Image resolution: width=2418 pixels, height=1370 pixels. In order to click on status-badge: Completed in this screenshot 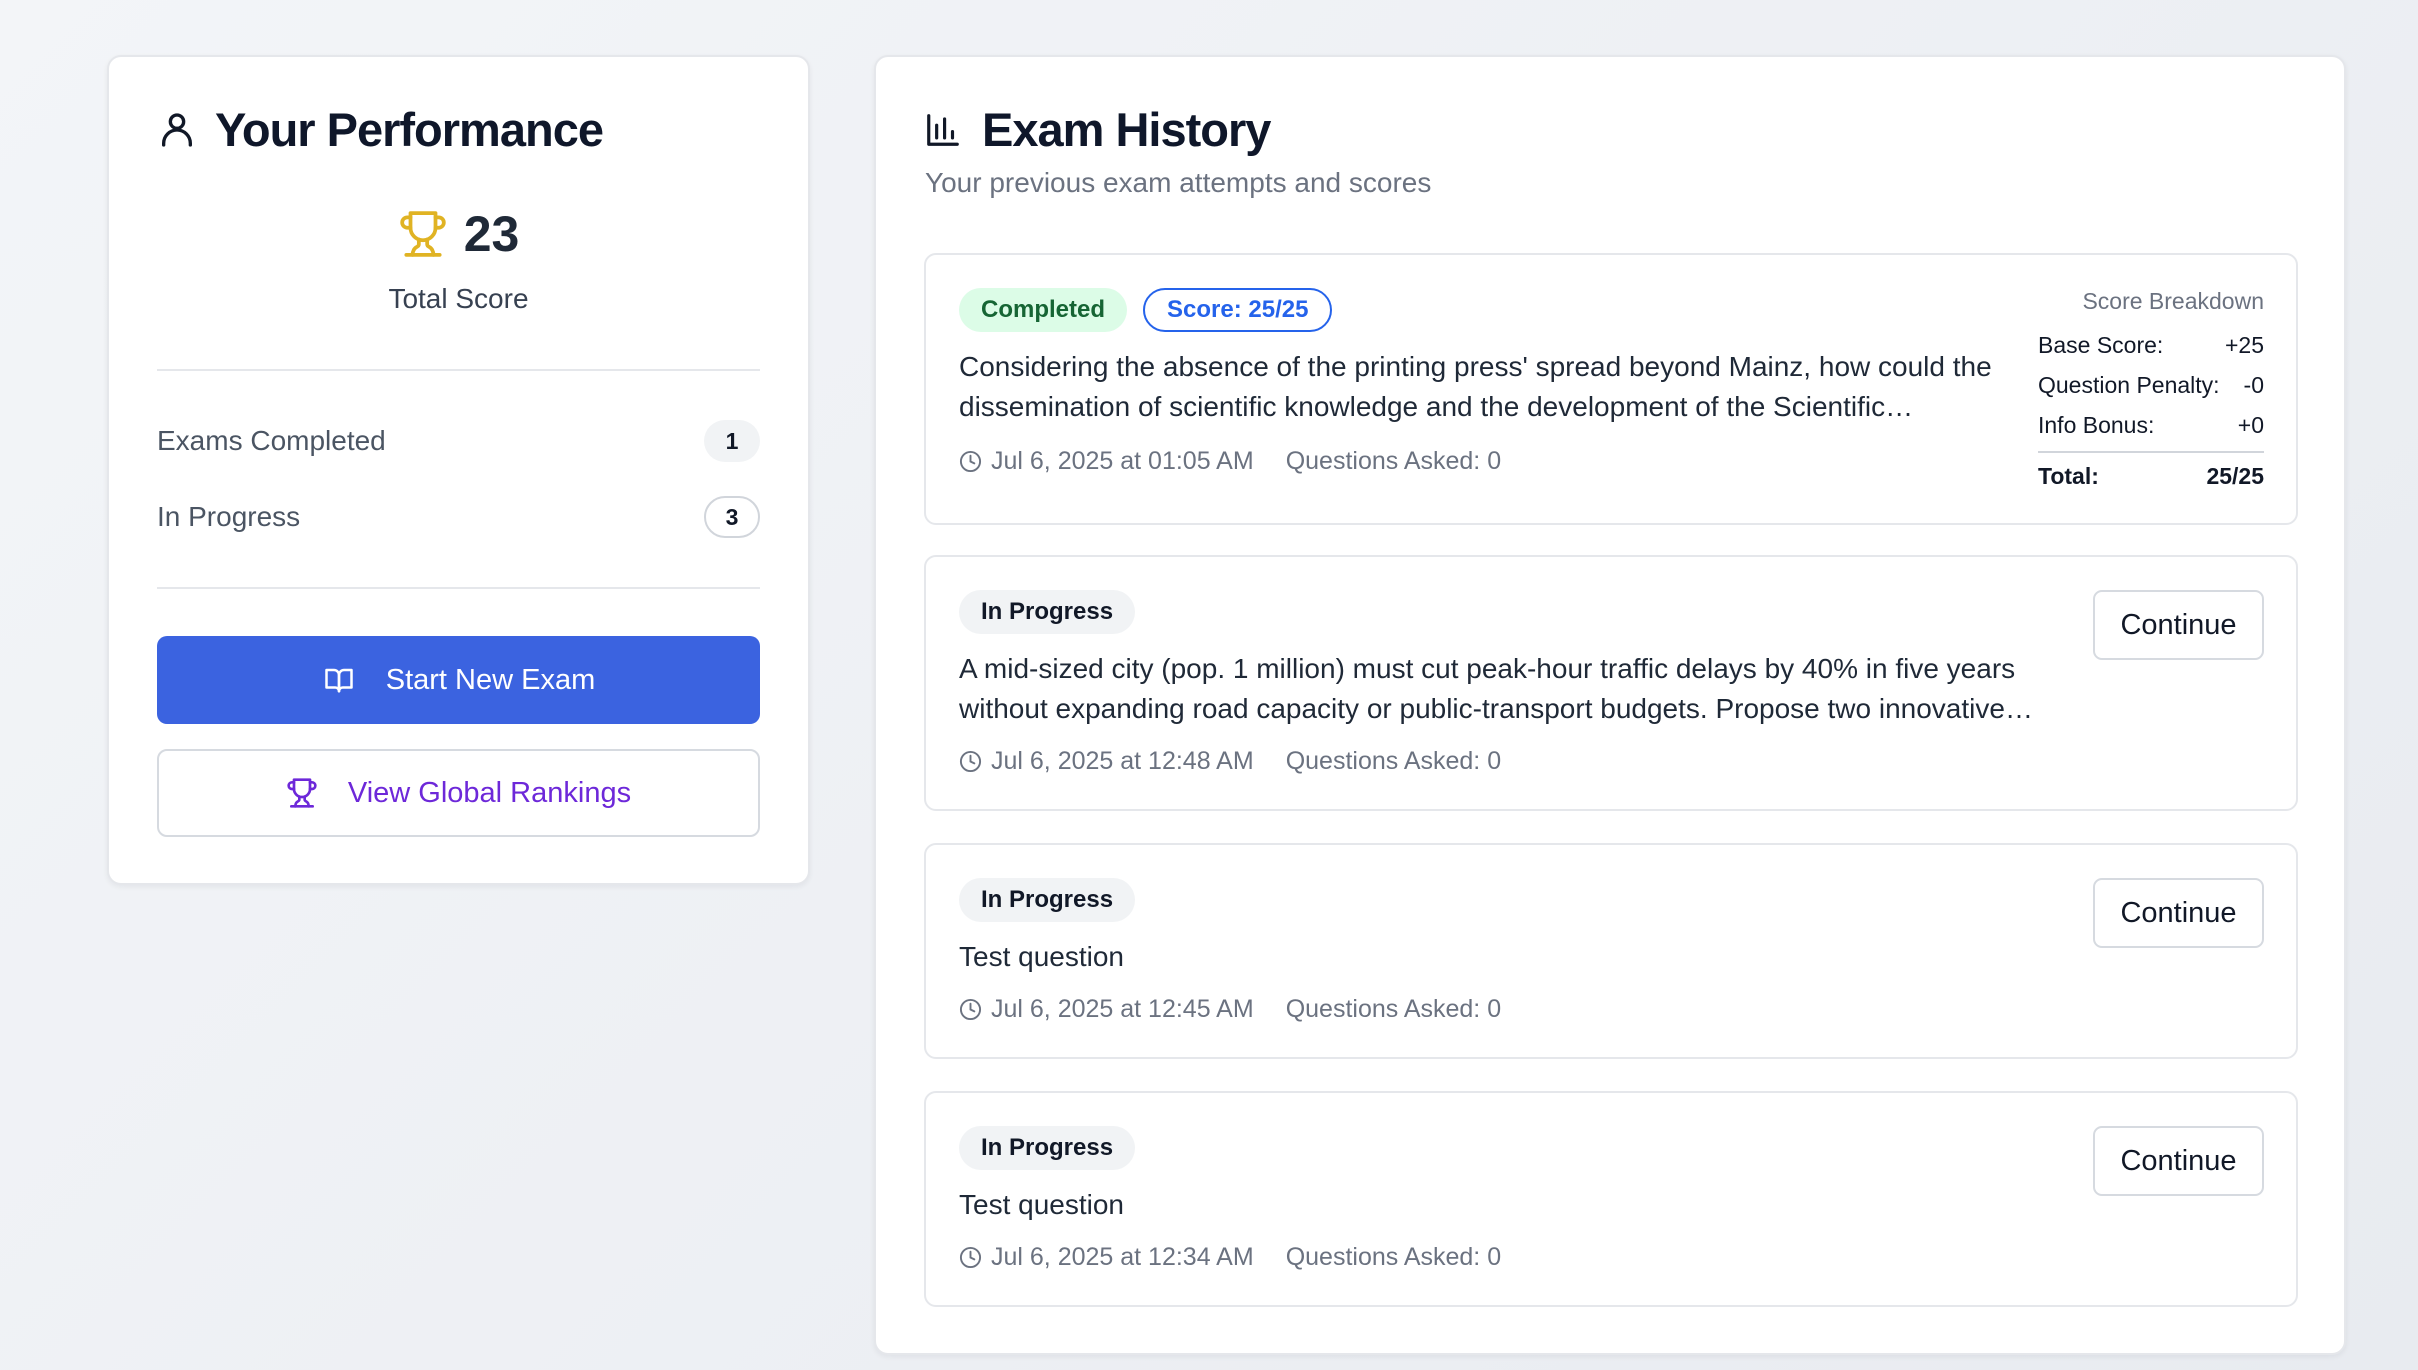, I will do `click(1043, 310)`.